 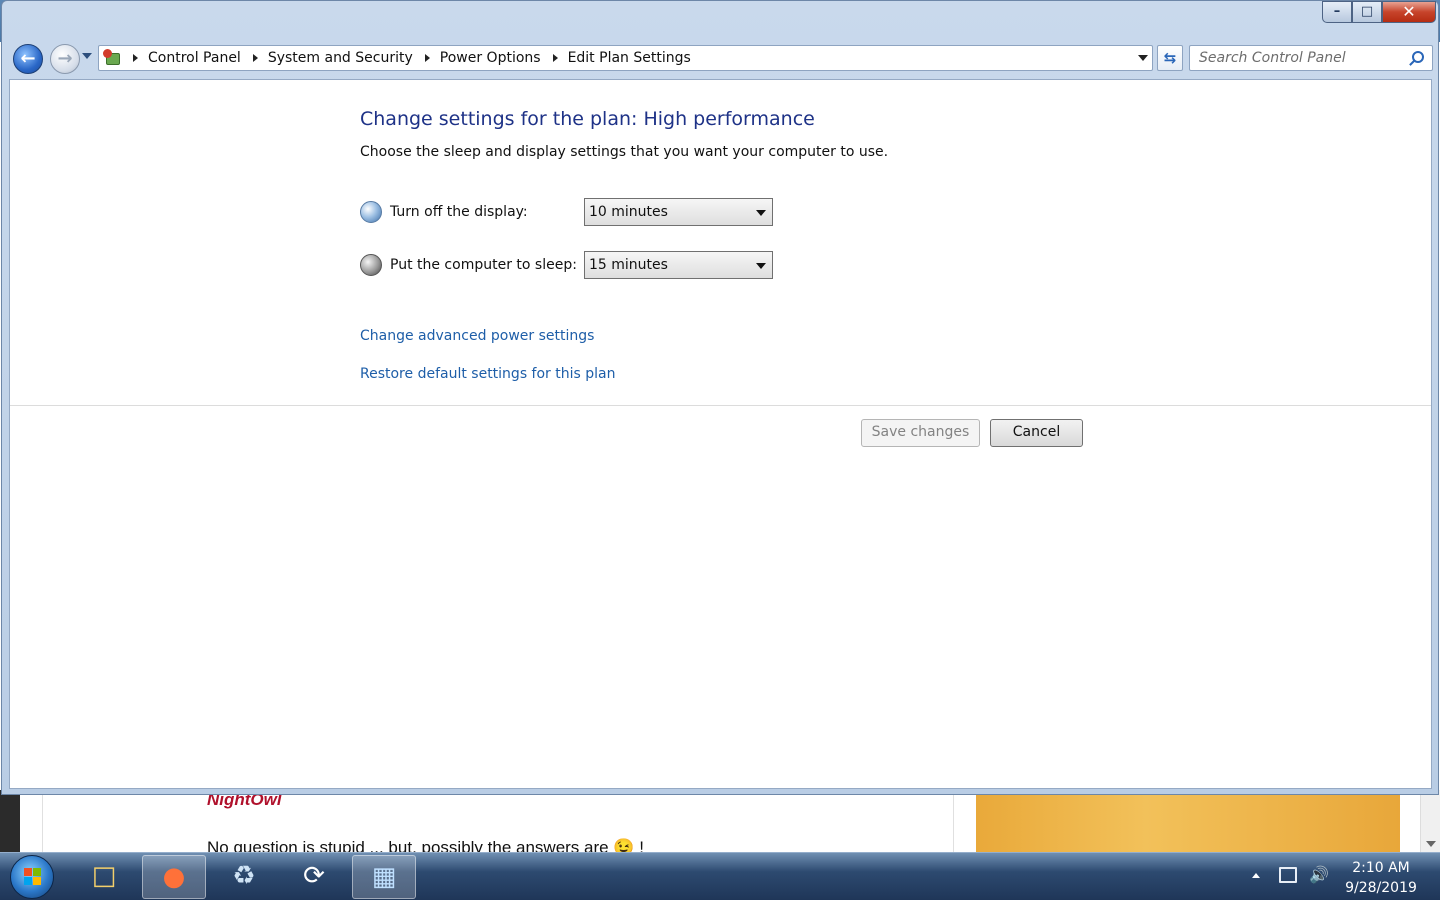 I want to click on breadcrumb-edit-plan-settings: Edit Plan Settings, so click(x=629, y=58).